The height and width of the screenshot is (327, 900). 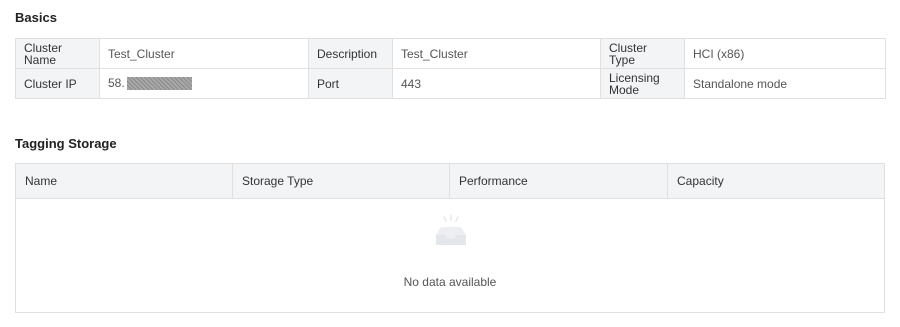 I want to click on column-header-performance: Performance, so click(x=559, y=181).